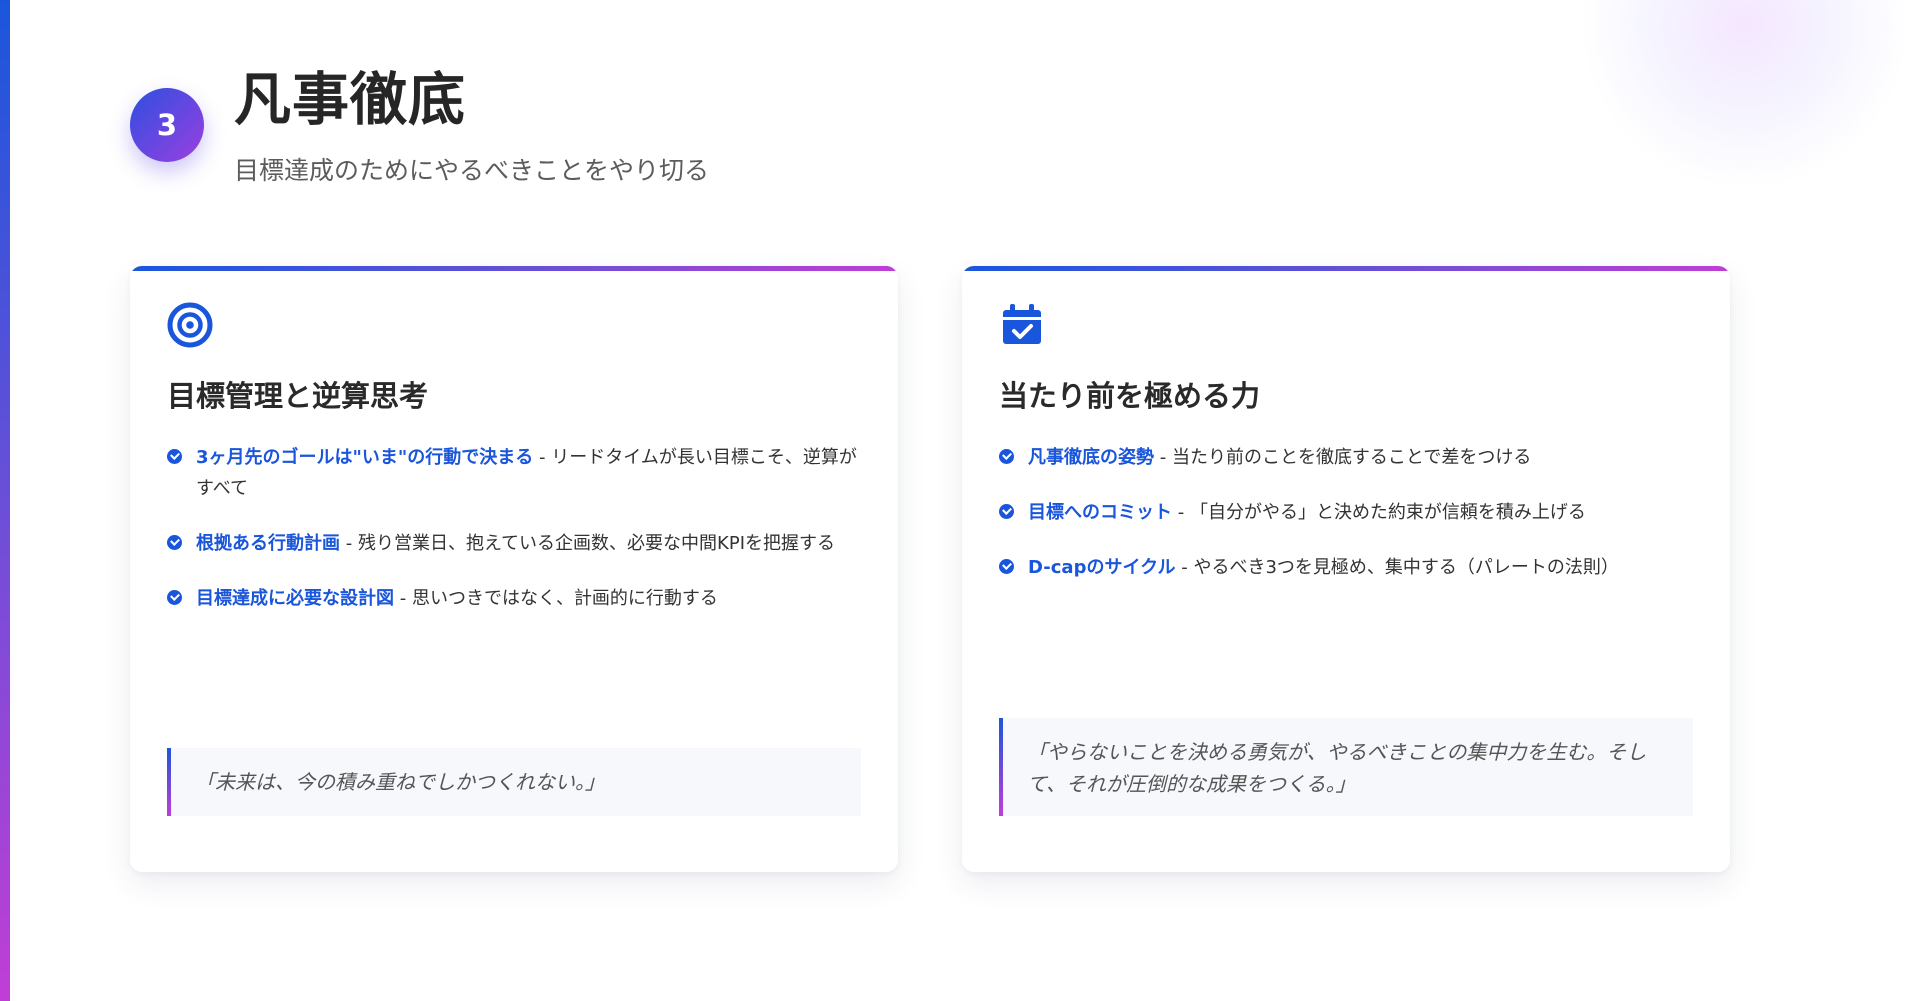  Describe the element at coordinates (350, 100) in the screenshot. I see `page-title: 凡事徹底` at that location.